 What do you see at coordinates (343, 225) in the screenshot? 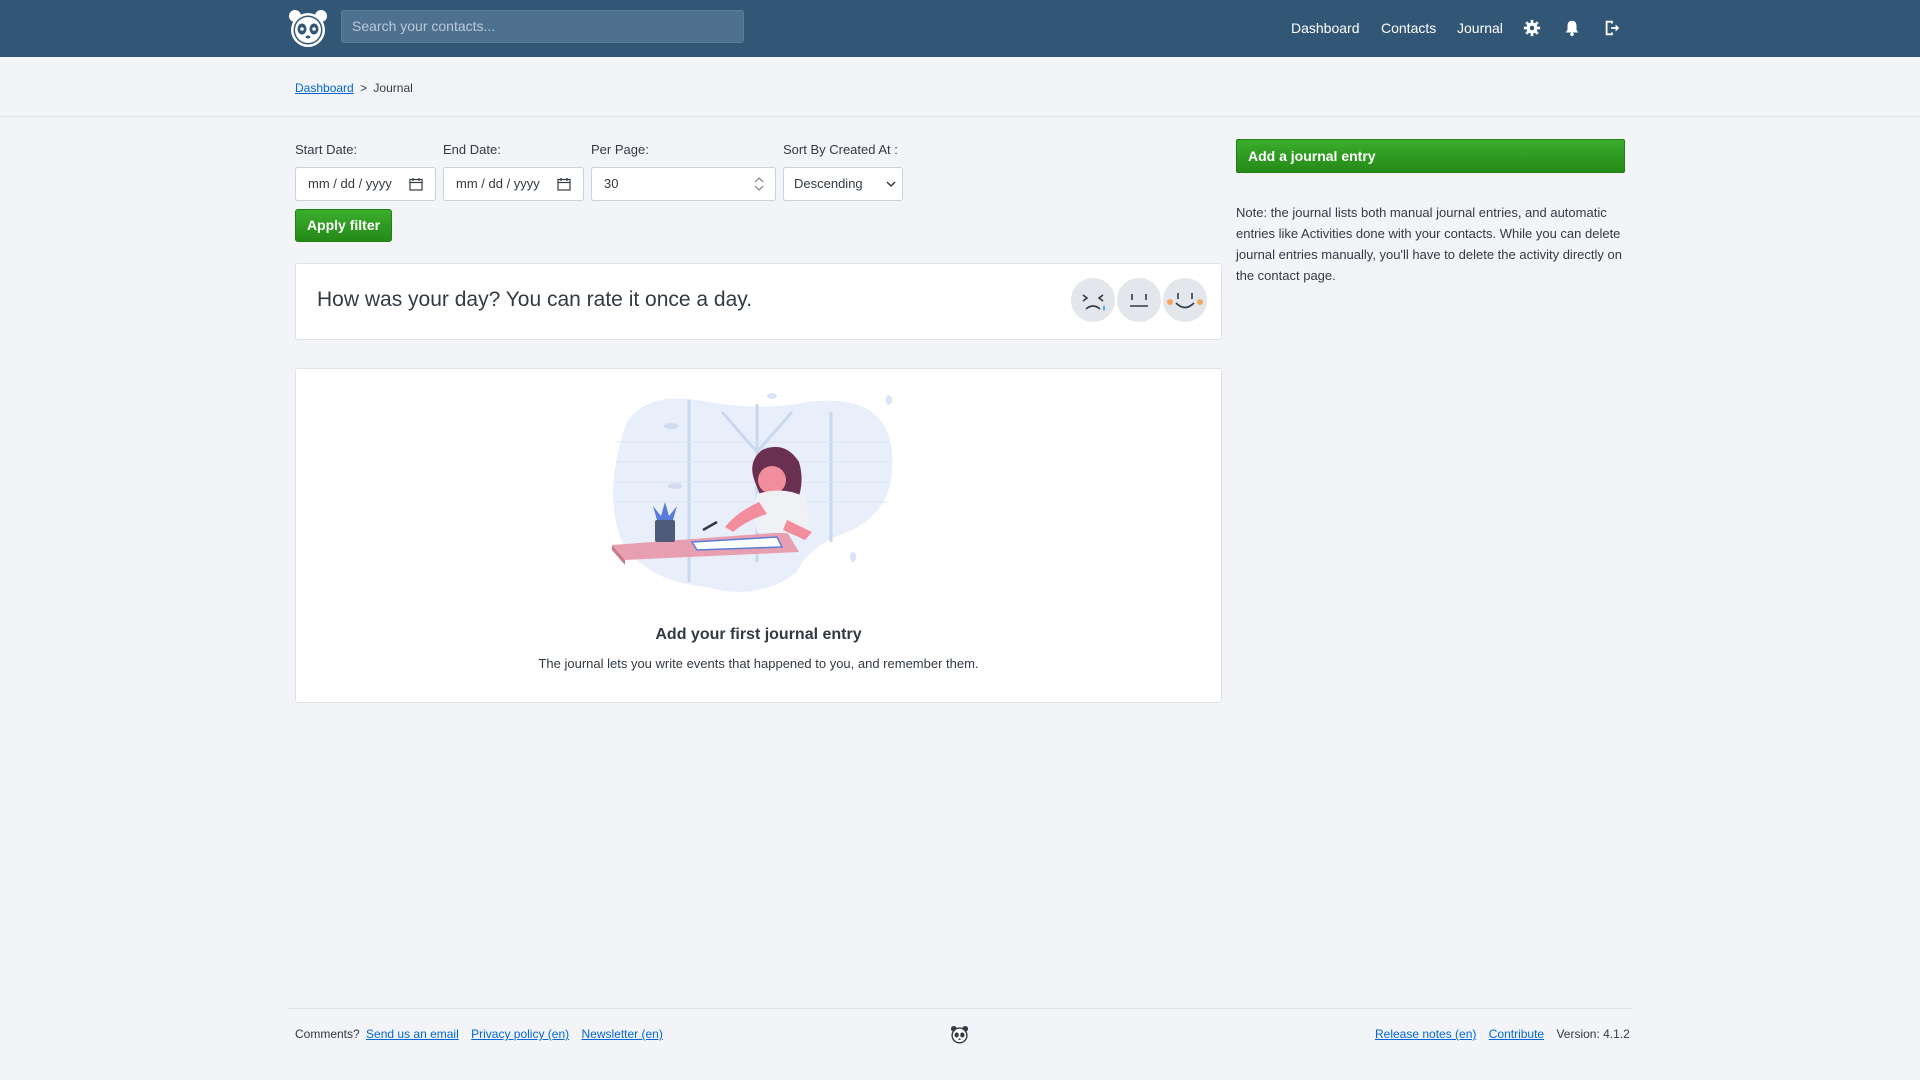
I see `apply-filter-button: Apply filter` at bounding box center [343, 225].